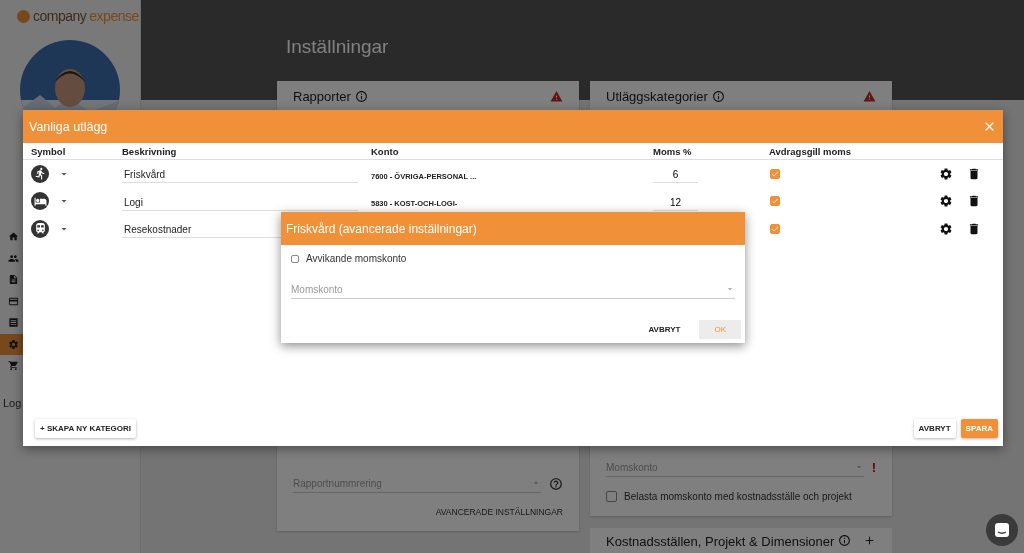 The image size is (1024, 553). Describe the element at coordinates (322, 96) in the screenshot. I see `card-title: Rapporter` at that location.